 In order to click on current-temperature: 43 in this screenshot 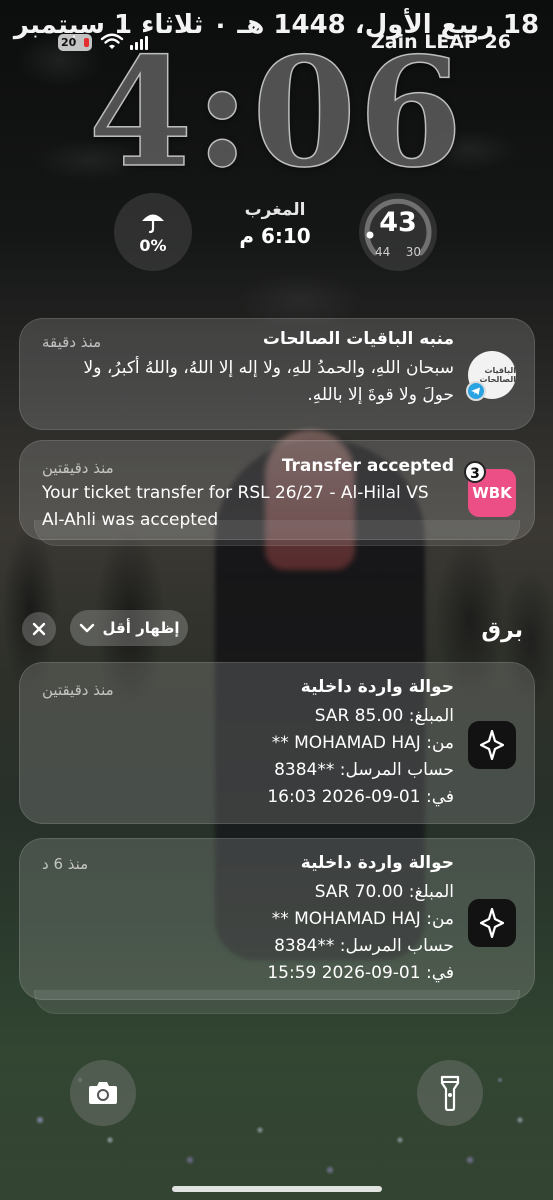, I will do `click(398, 222)`.